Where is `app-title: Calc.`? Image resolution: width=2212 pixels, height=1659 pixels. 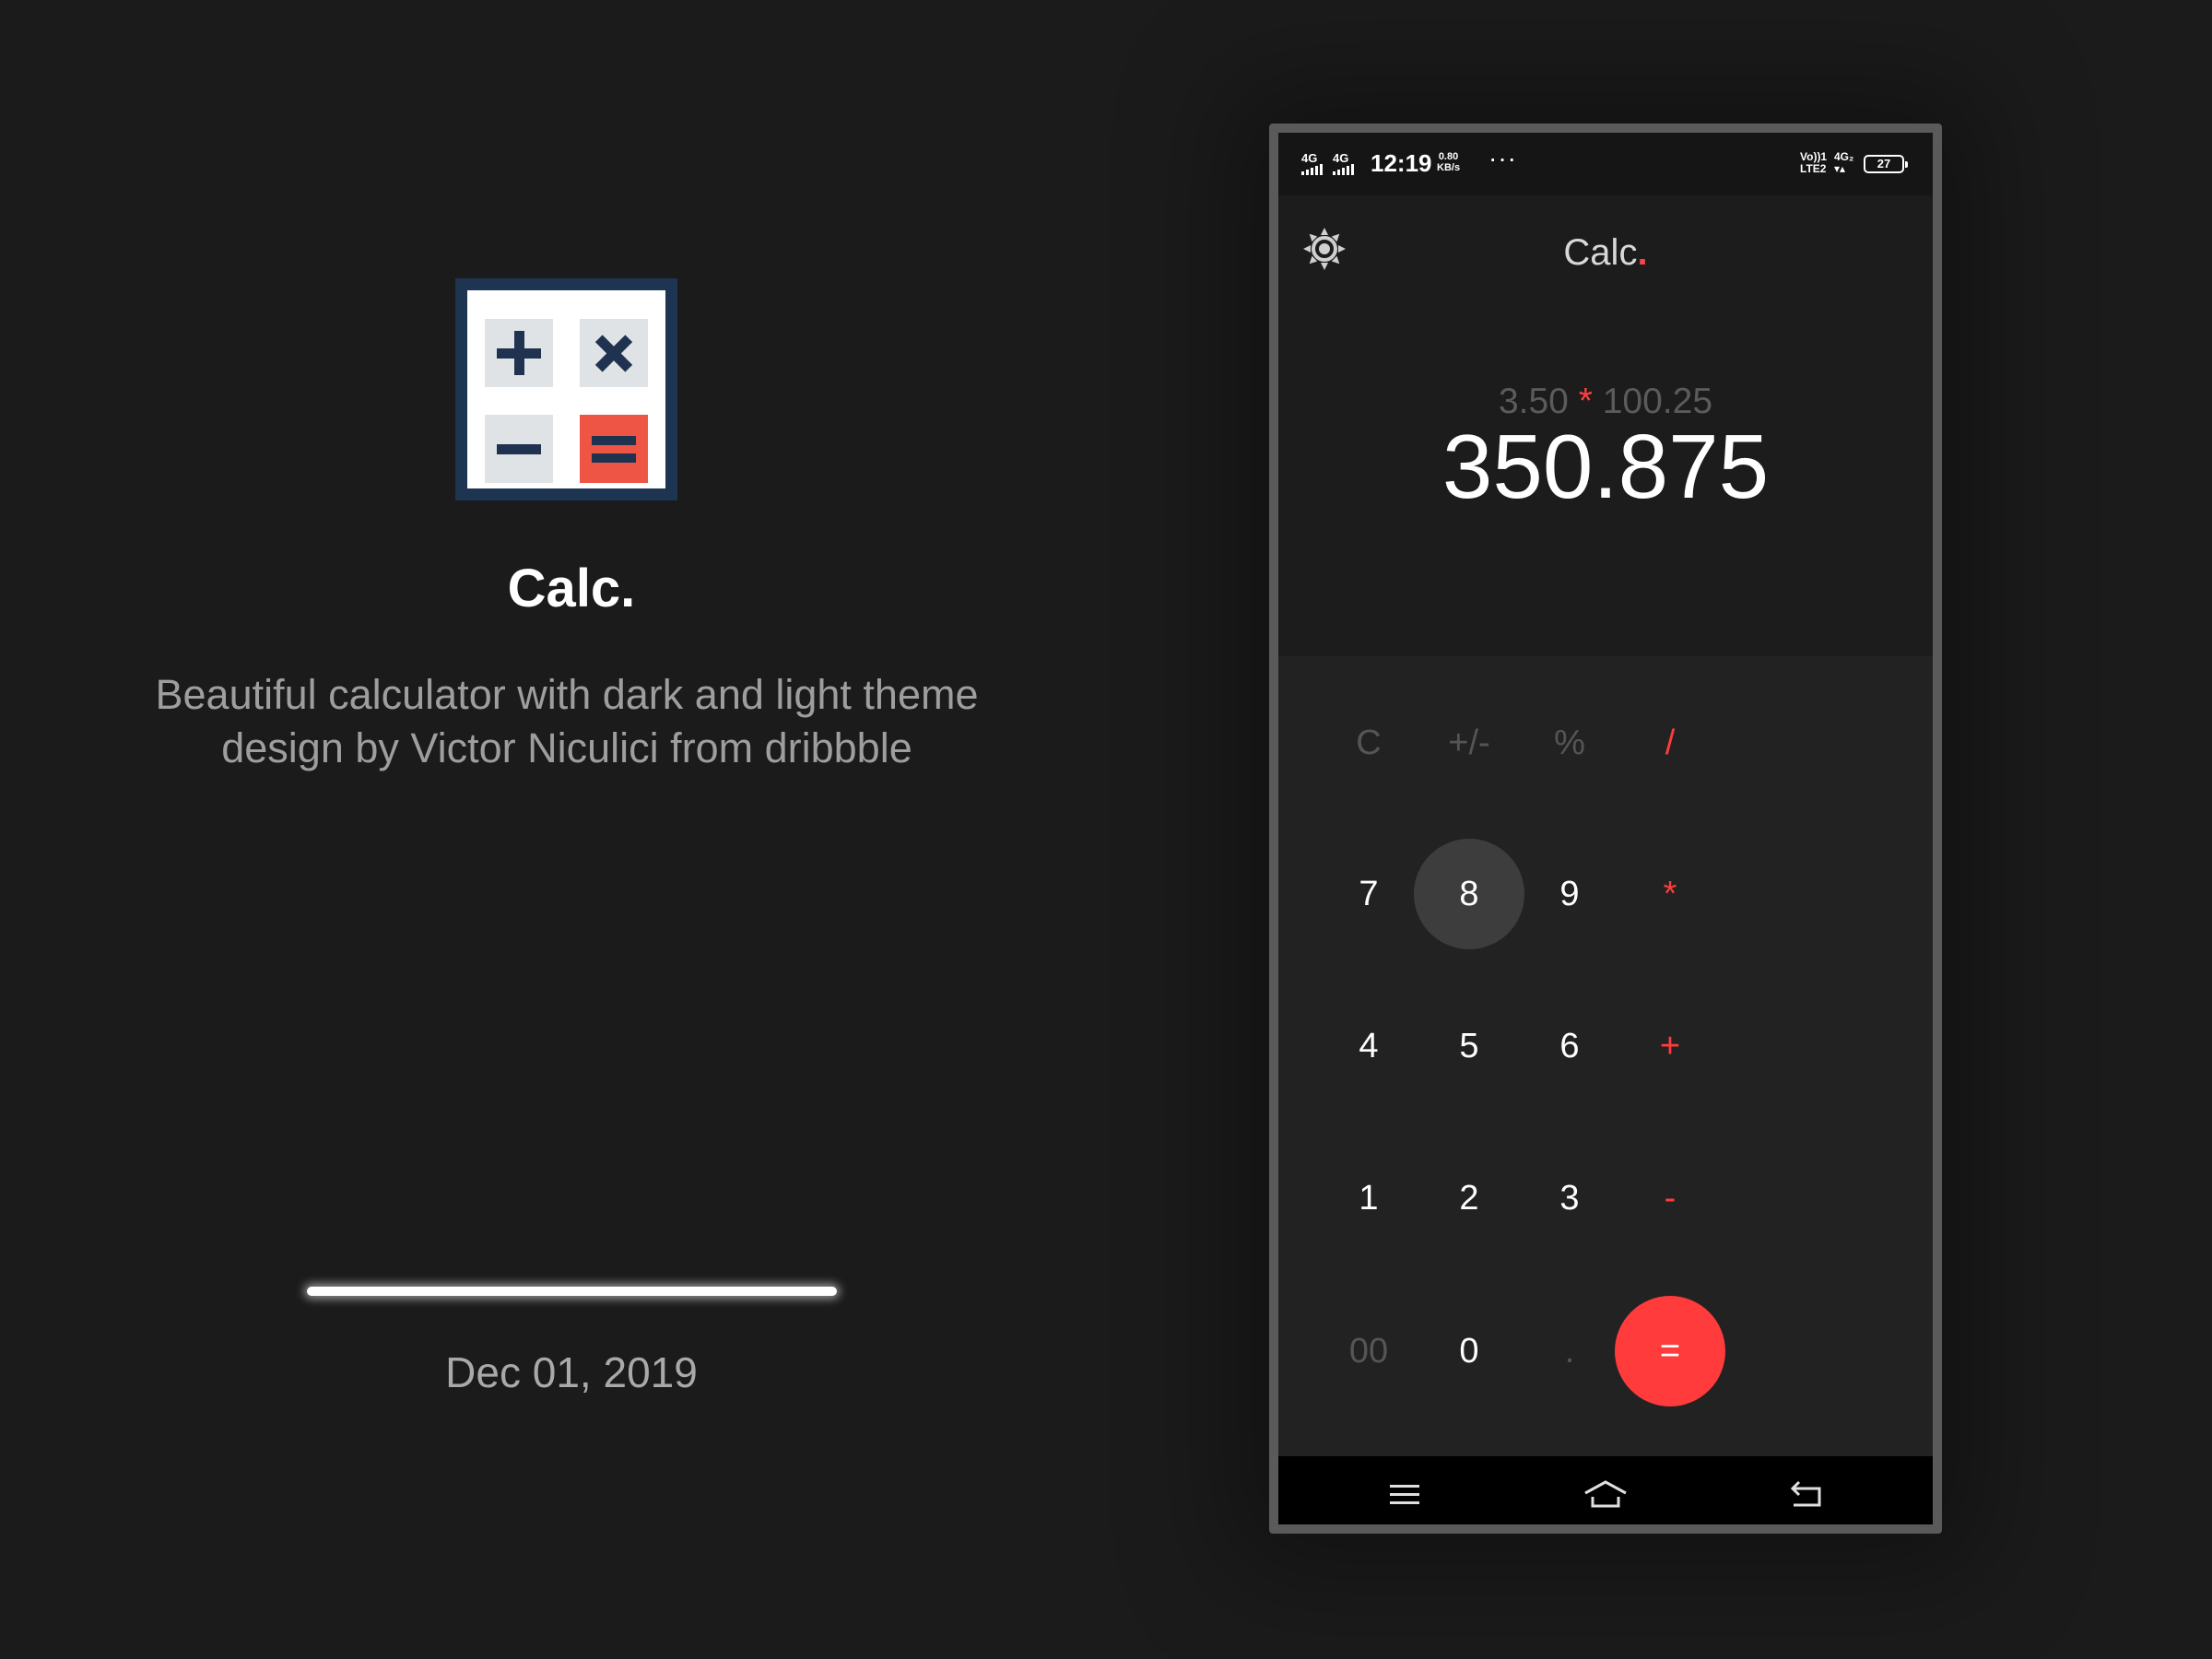 app-title: Calc. is located at coordinates (1605, 253).